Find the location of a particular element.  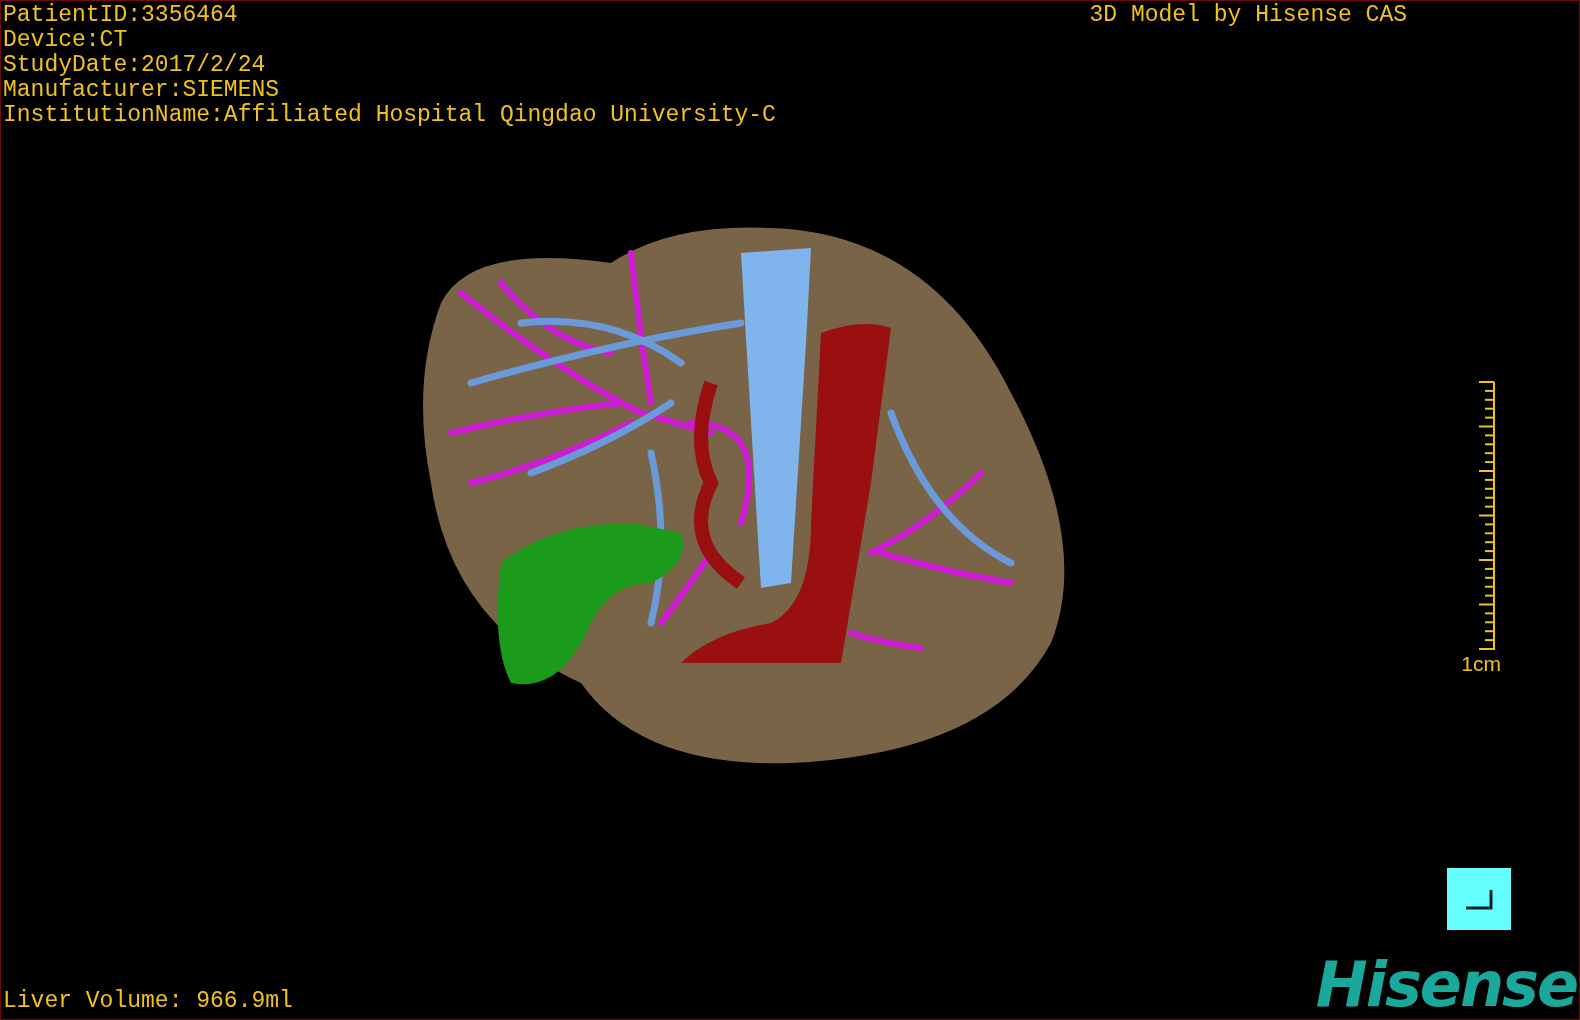

liver-volume-text: Liver Volume: 966.9ml is located at coordinates (148, 1001).